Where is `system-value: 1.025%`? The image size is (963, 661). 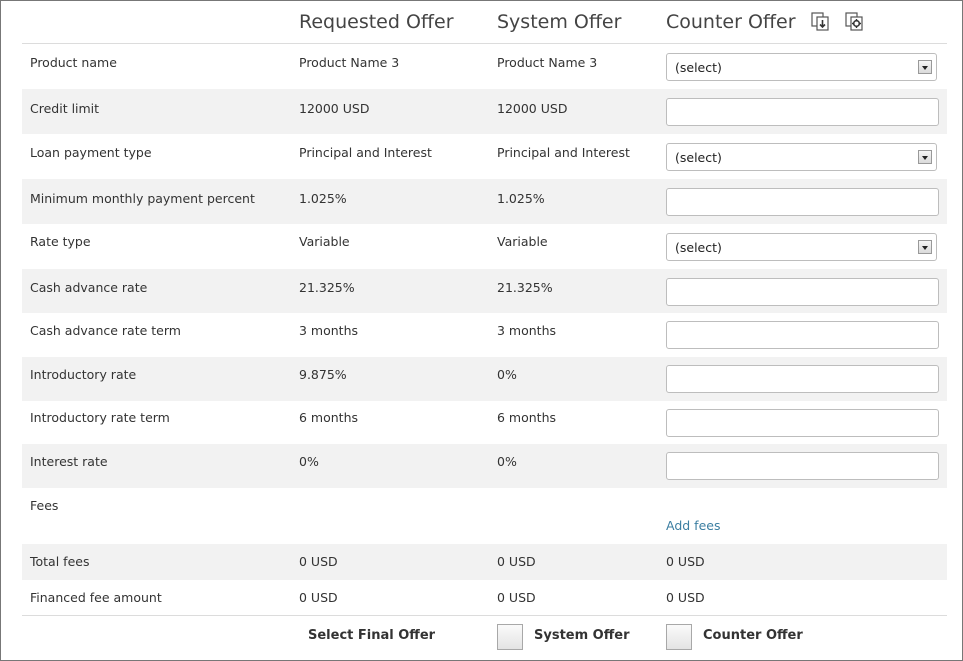 system-value: 1.025% is located at coordinates (521, 198).